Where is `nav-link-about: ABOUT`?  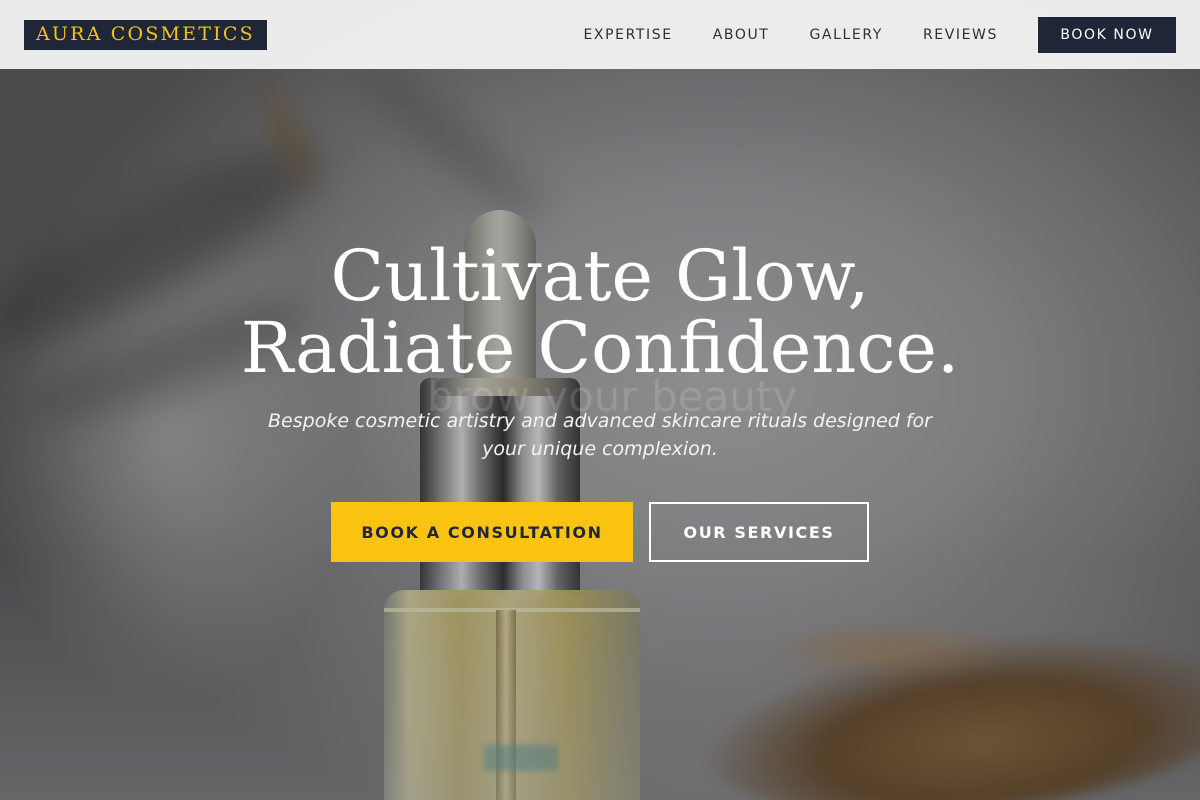 nav-link-about: ABOUT is located at coordinates (741, 35).